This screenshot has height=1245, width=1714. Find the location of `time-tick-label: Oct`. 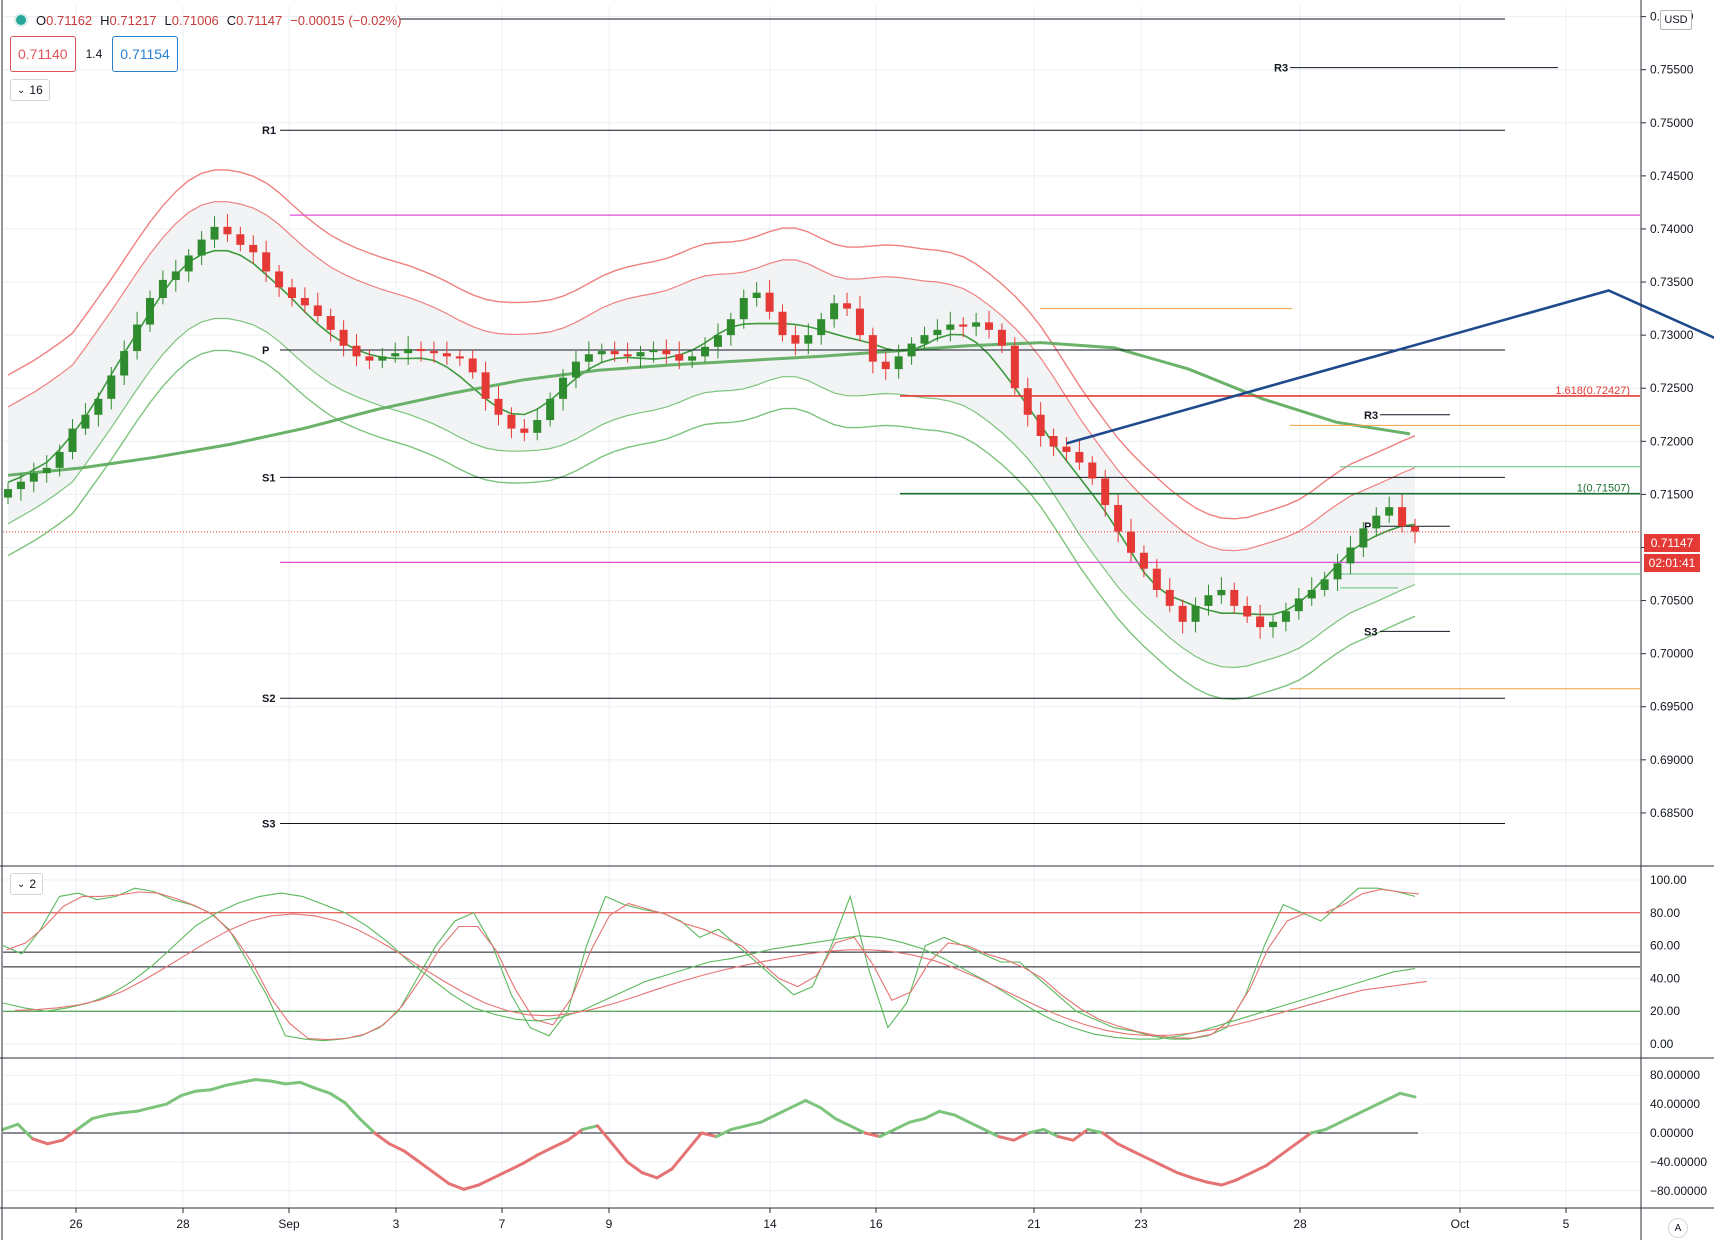

time-tick-label: Oct is located at coordinates (1460, 1224).